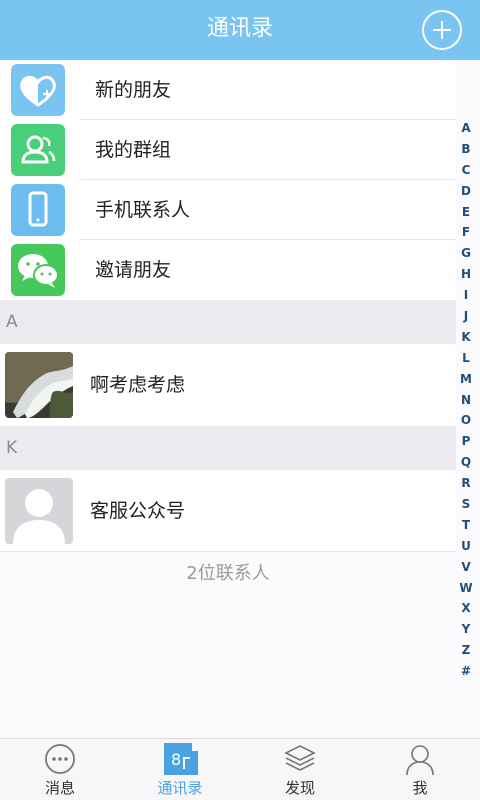  Describe the element at coordinates (466, 567) in the screenshot. I see `alphabet-letter: V` at that location.